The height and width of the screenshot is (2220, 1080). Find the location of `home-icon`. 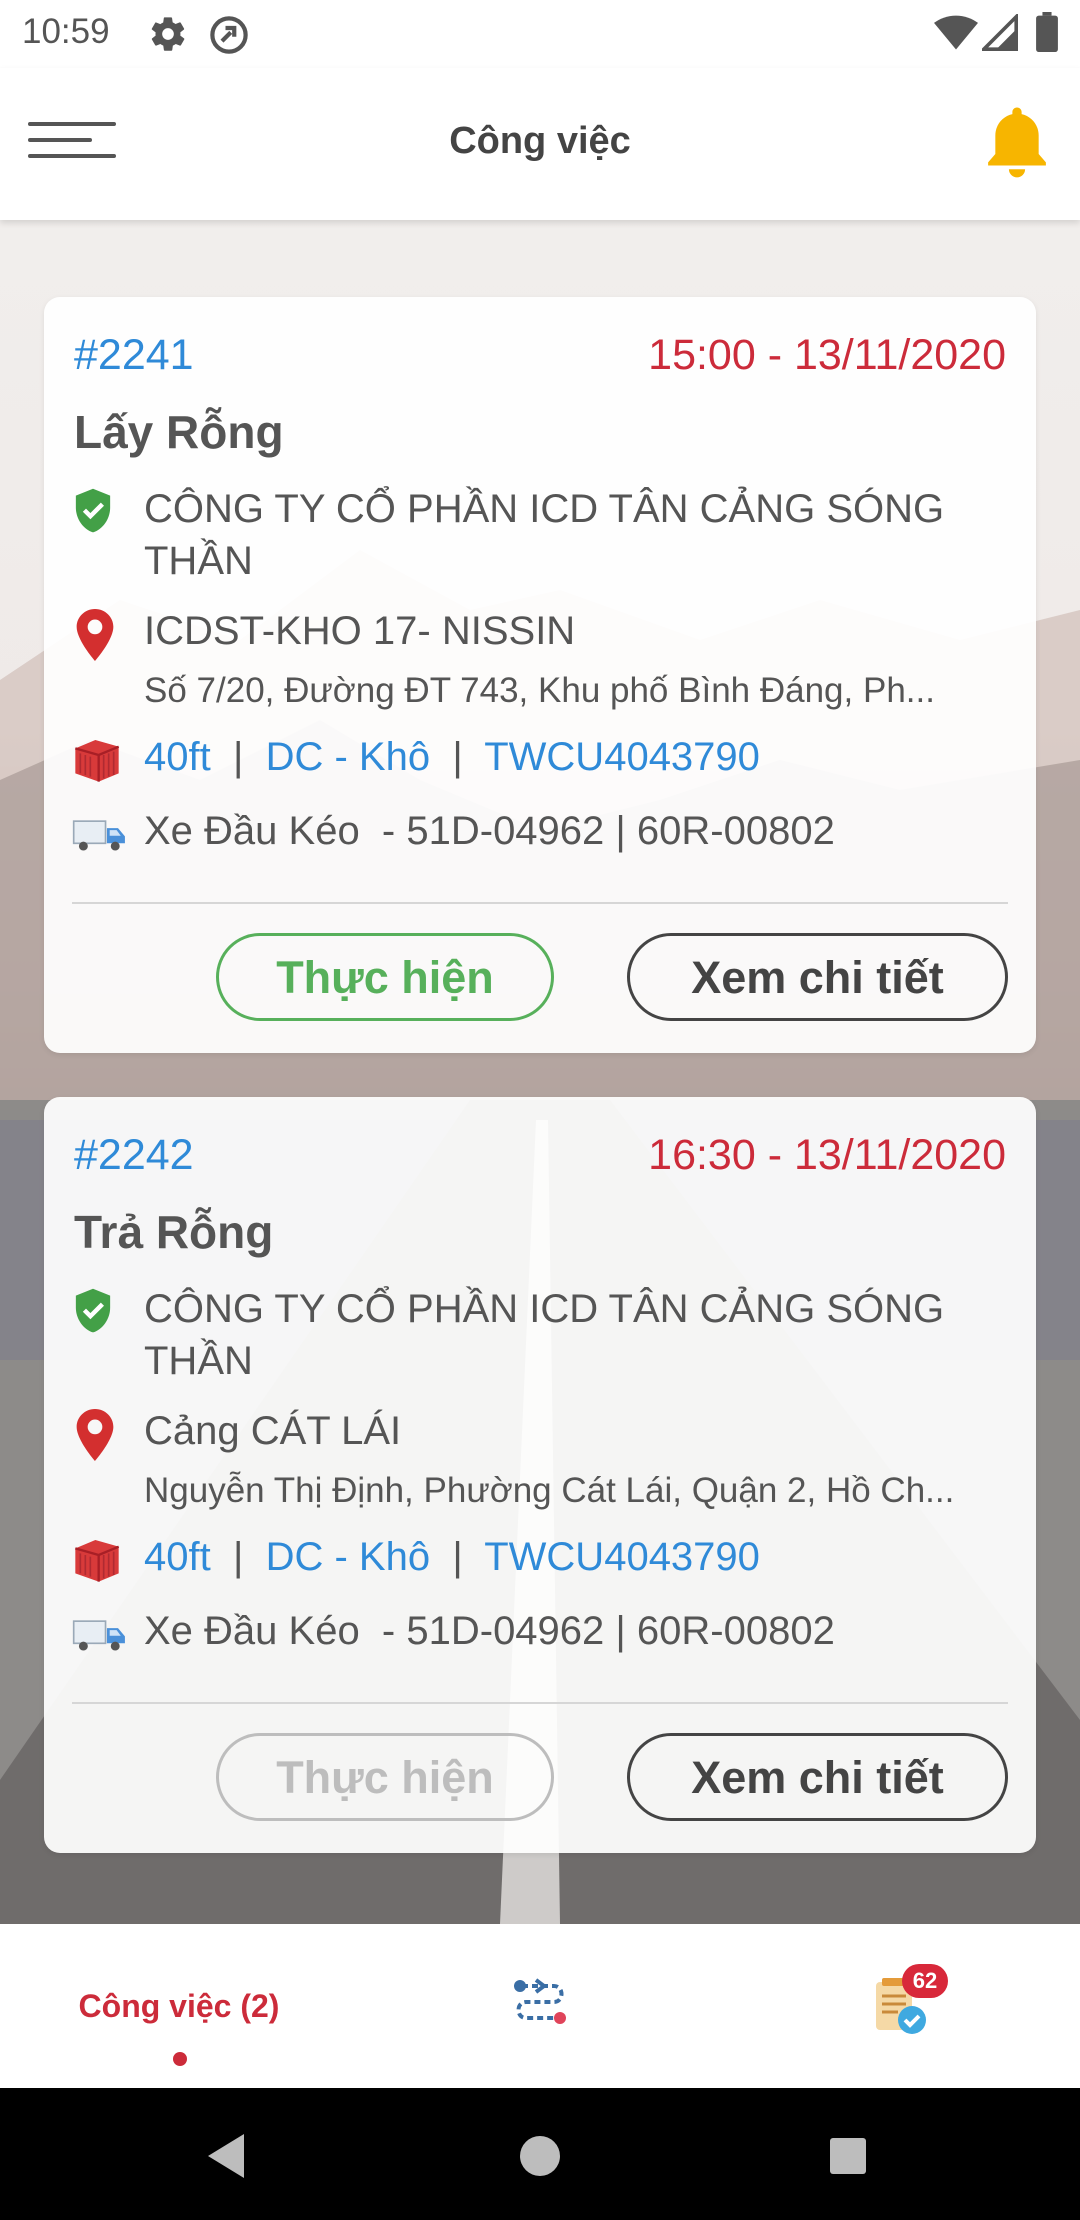

home-icon is located at coordinates (540, 2156).